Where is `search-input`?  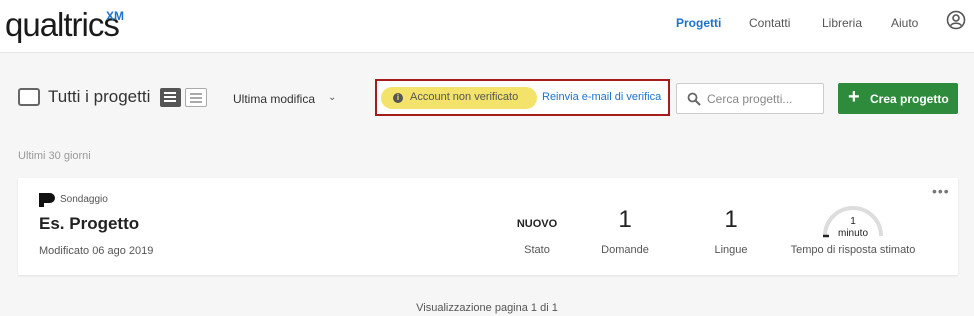
search-input is located at coordinates (763, 99).